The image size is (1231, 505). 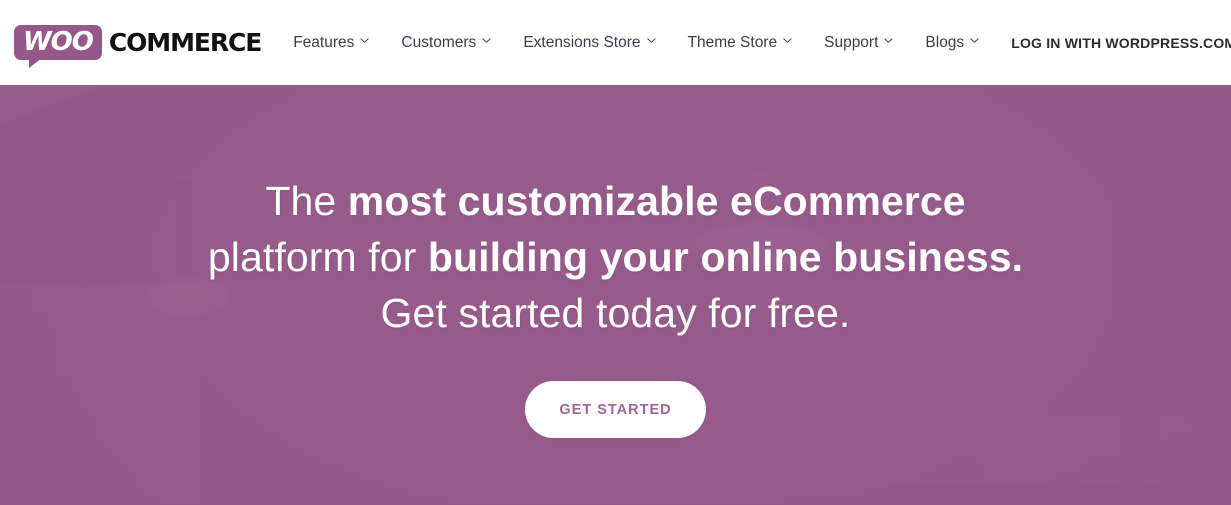 What do you see at coordinates (306, 201) in the screenshot?
I see `hero-line1-light: The` at bounding box center [306, 201].